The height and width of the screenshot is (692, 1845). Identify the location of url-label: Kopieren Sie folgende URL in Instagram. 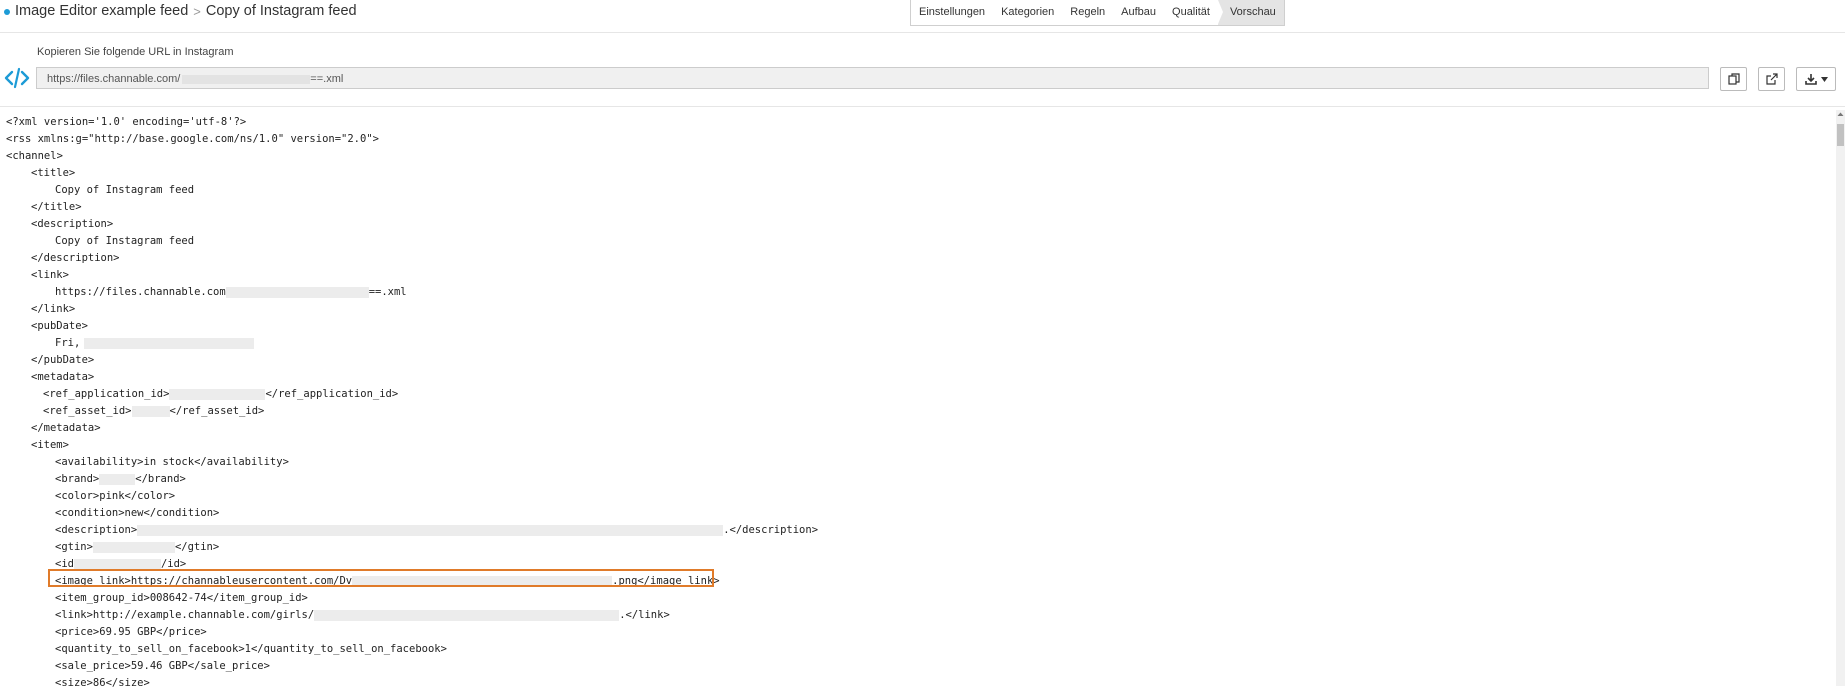
(135, 52).